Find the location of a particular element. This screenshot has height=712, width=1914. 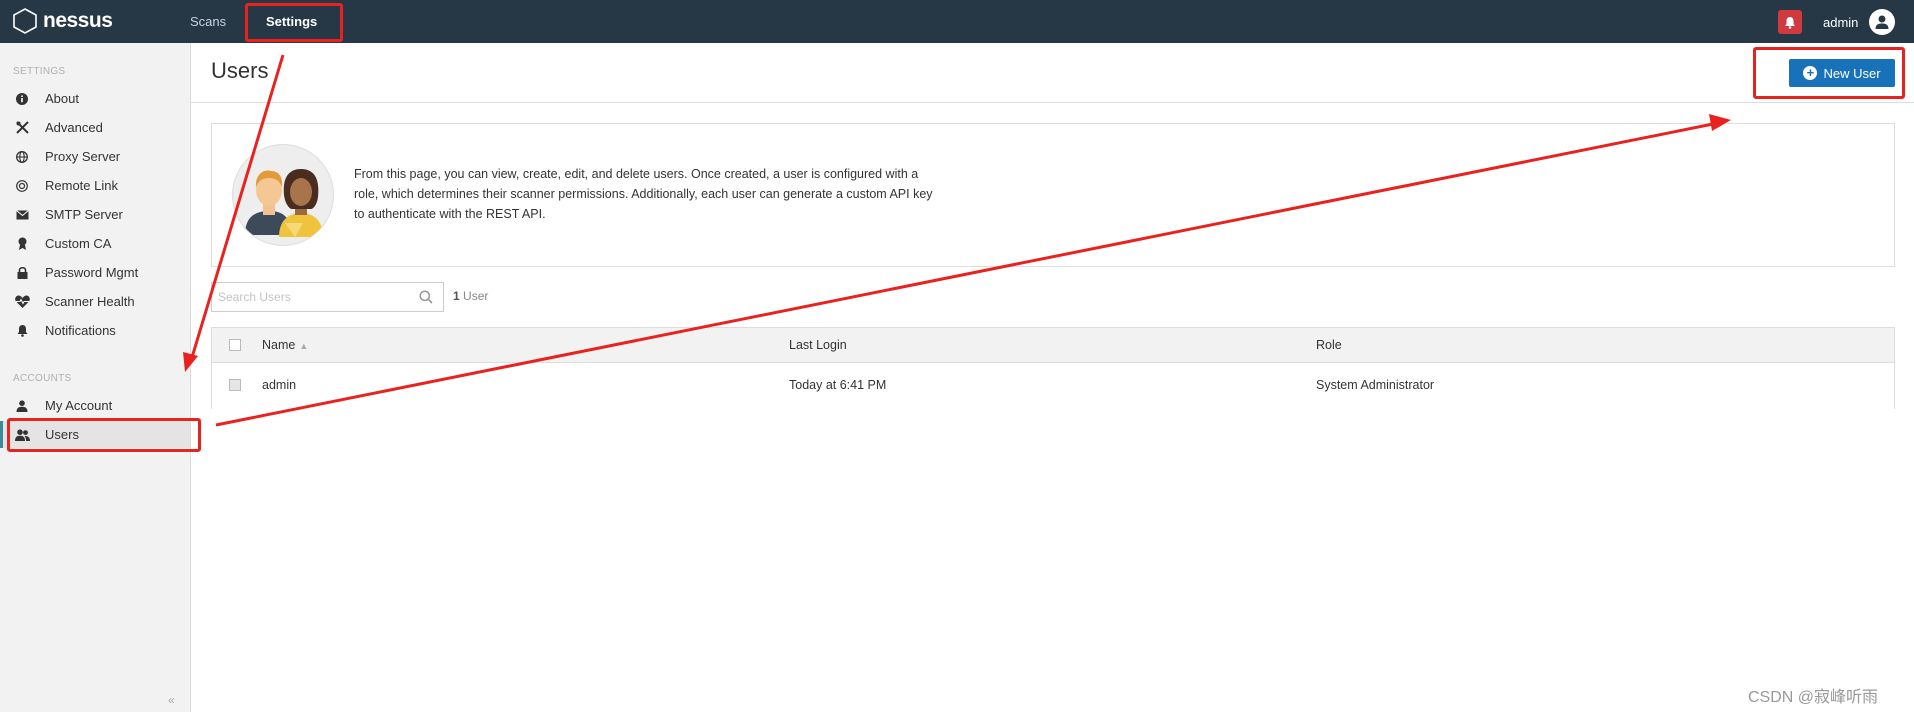

envelope-icon is located at coordinates (22, 215).